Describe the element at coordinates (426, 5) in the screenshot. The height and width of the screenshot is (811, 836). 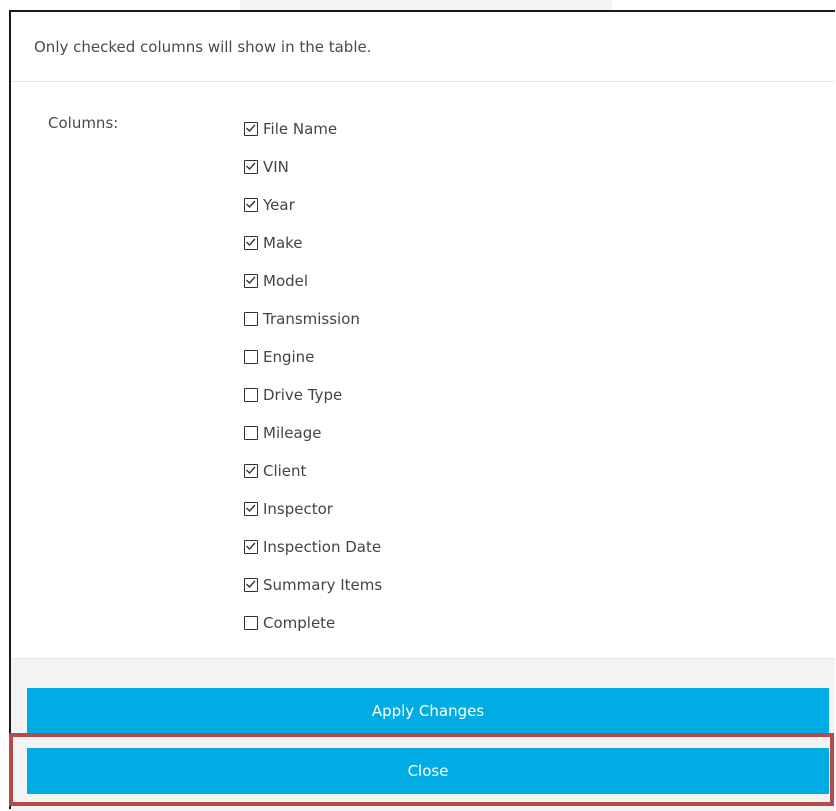
I see `top-tab` at that location.